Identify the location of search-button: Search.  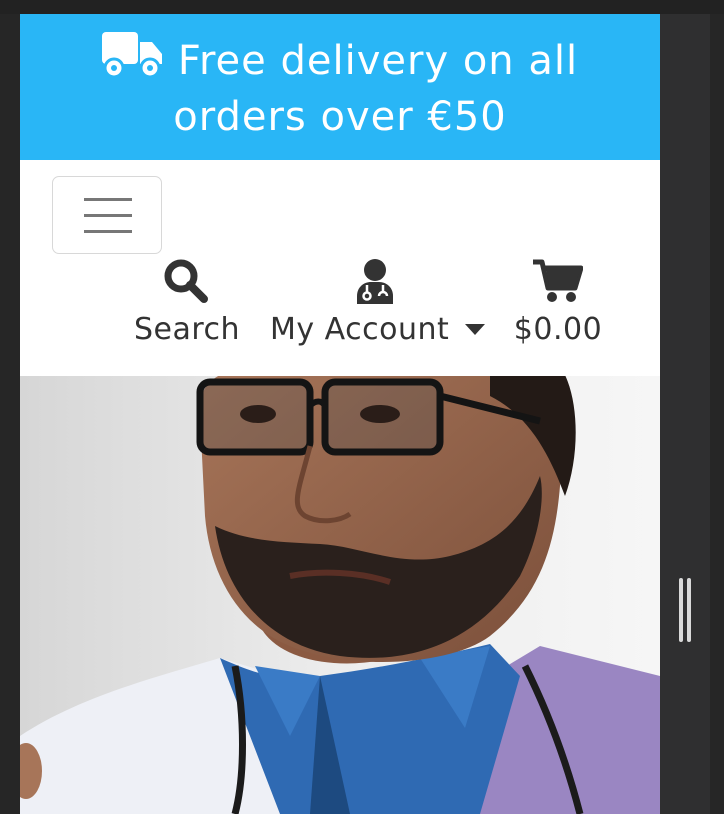
(187, 304).